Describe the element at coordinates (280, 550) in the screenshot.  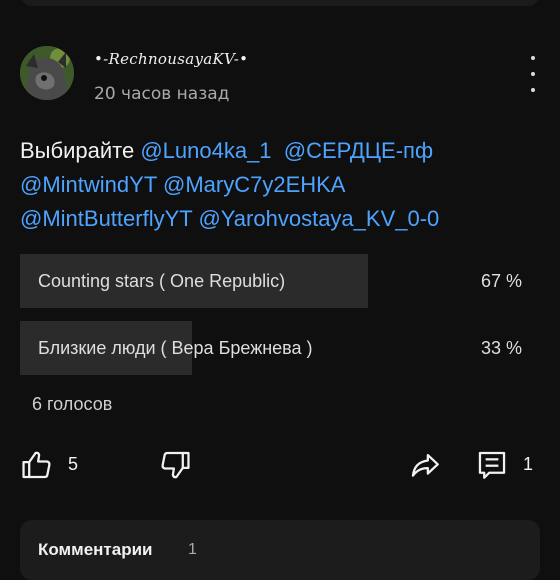
I see `comments-section: Комментарии 1` at that location.